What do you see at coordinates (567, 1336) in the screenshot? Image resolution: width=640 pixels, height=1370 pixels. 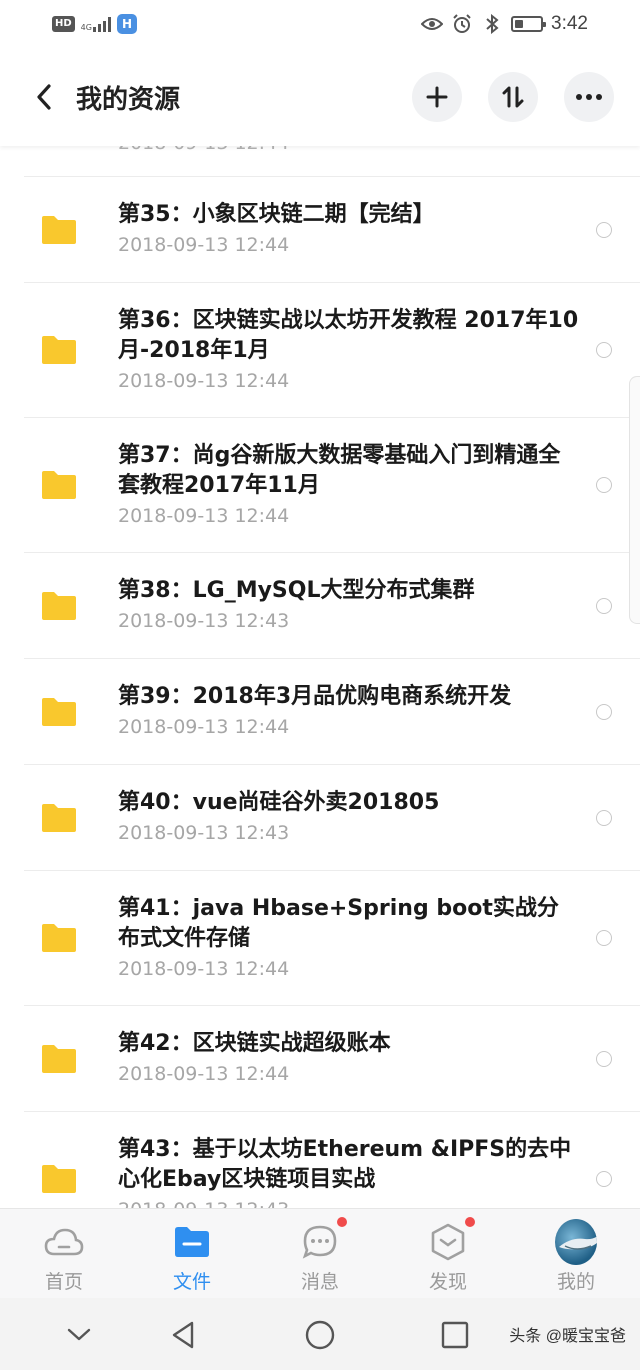 I see `watermark: 头条 @暖宝宝爸` at bounding box center [567, 1336].